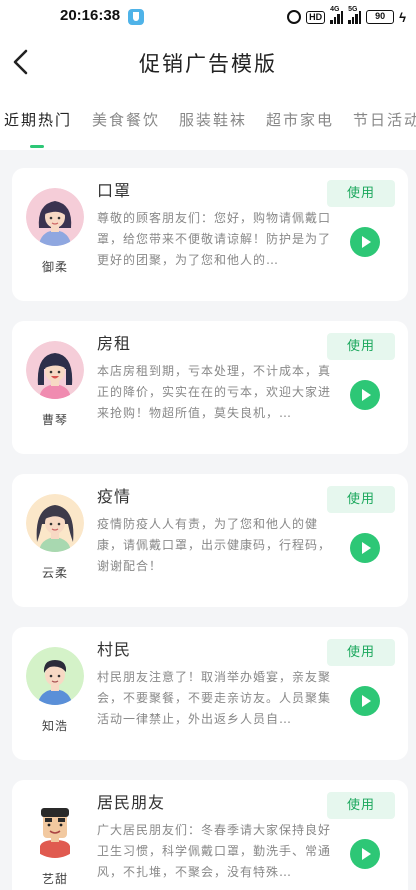 The height and width of the screenshot is (890, 416). I want to click on card-title: 疫情, so click(114, 496).